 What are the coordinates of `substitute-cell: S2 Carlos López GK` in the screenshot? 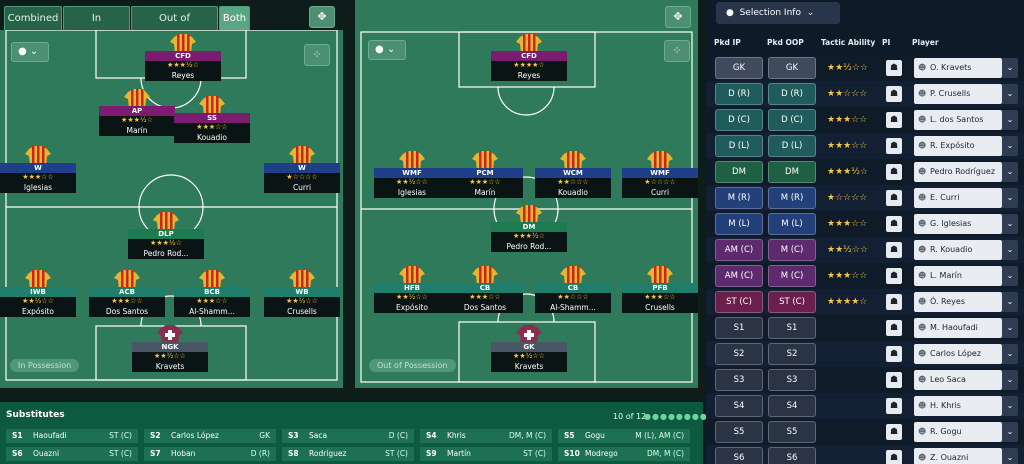 It's located at (210, 436).